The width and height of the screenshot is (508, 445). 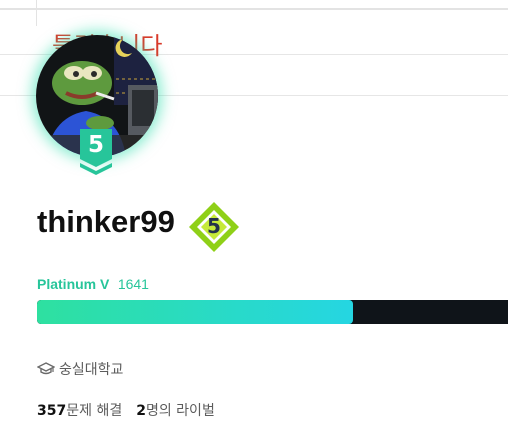 I want to click on profile-stats: 357문제 해결 2명의 라이벌, so click(x=126, y=410).